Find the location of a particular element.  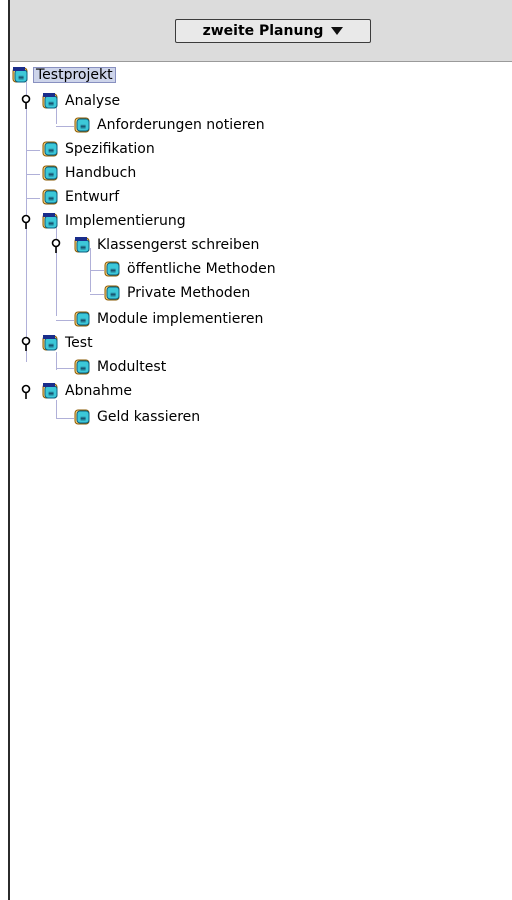

tree-node-spezifikation: ≡ Spezifikation is located at coordinates (99, 149).